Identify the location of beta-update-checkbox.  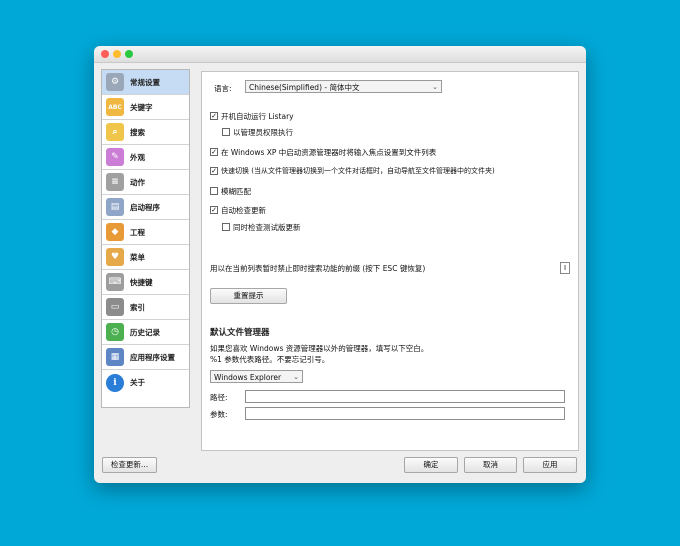
(226, 227).